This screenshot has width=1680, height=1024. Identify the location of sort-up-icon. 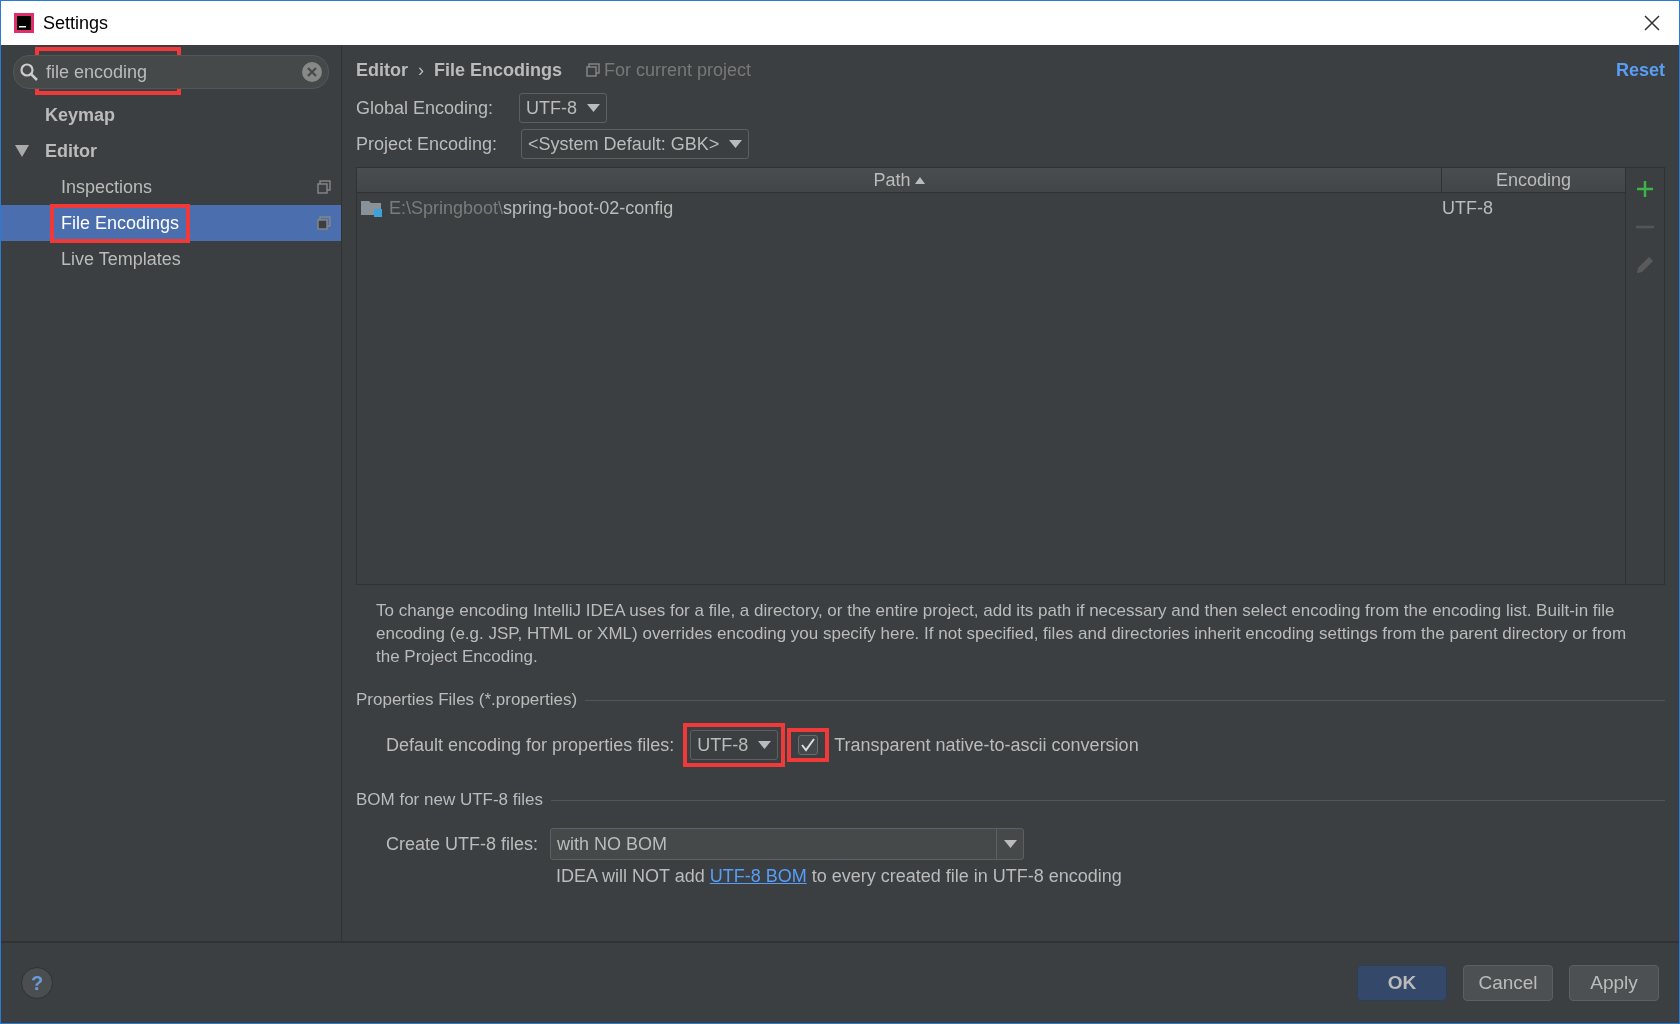
(919, 180).